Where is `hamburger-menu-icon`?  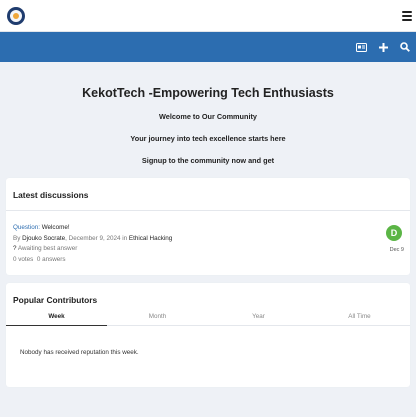 hamburger-menu-icon is located at coordinates (407, 15).